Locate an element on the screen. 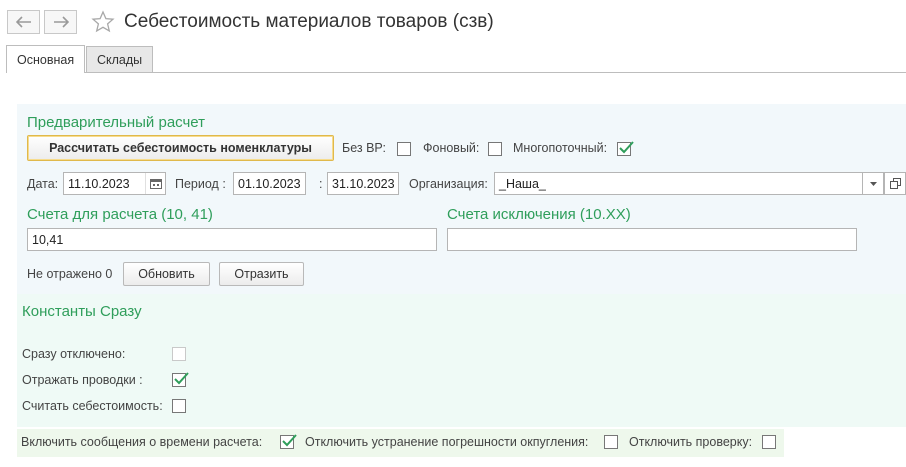  no-vr-label: Без ВР: is located at coordinates (364, 148).